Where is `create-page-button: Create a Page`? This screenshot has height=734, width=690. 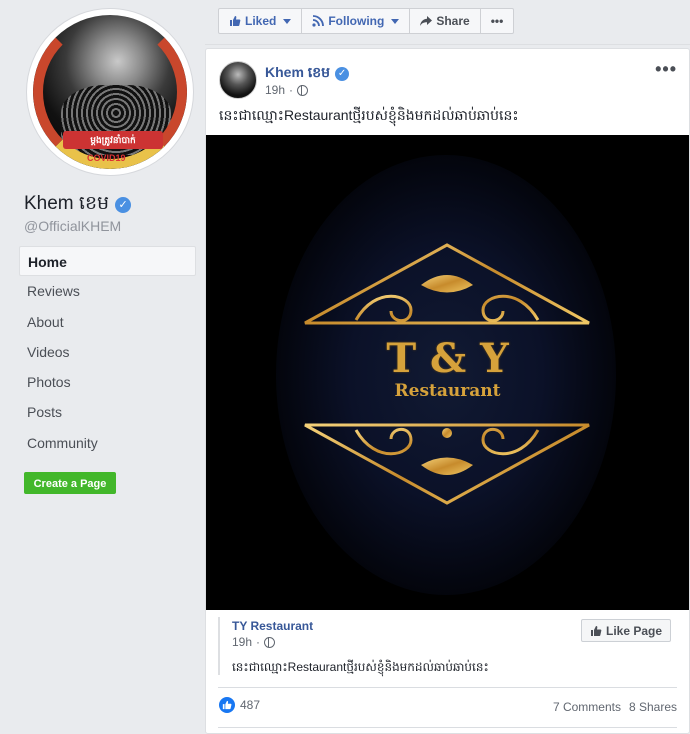 create-page-button: Create a Page is located at coordinates (70, 483).